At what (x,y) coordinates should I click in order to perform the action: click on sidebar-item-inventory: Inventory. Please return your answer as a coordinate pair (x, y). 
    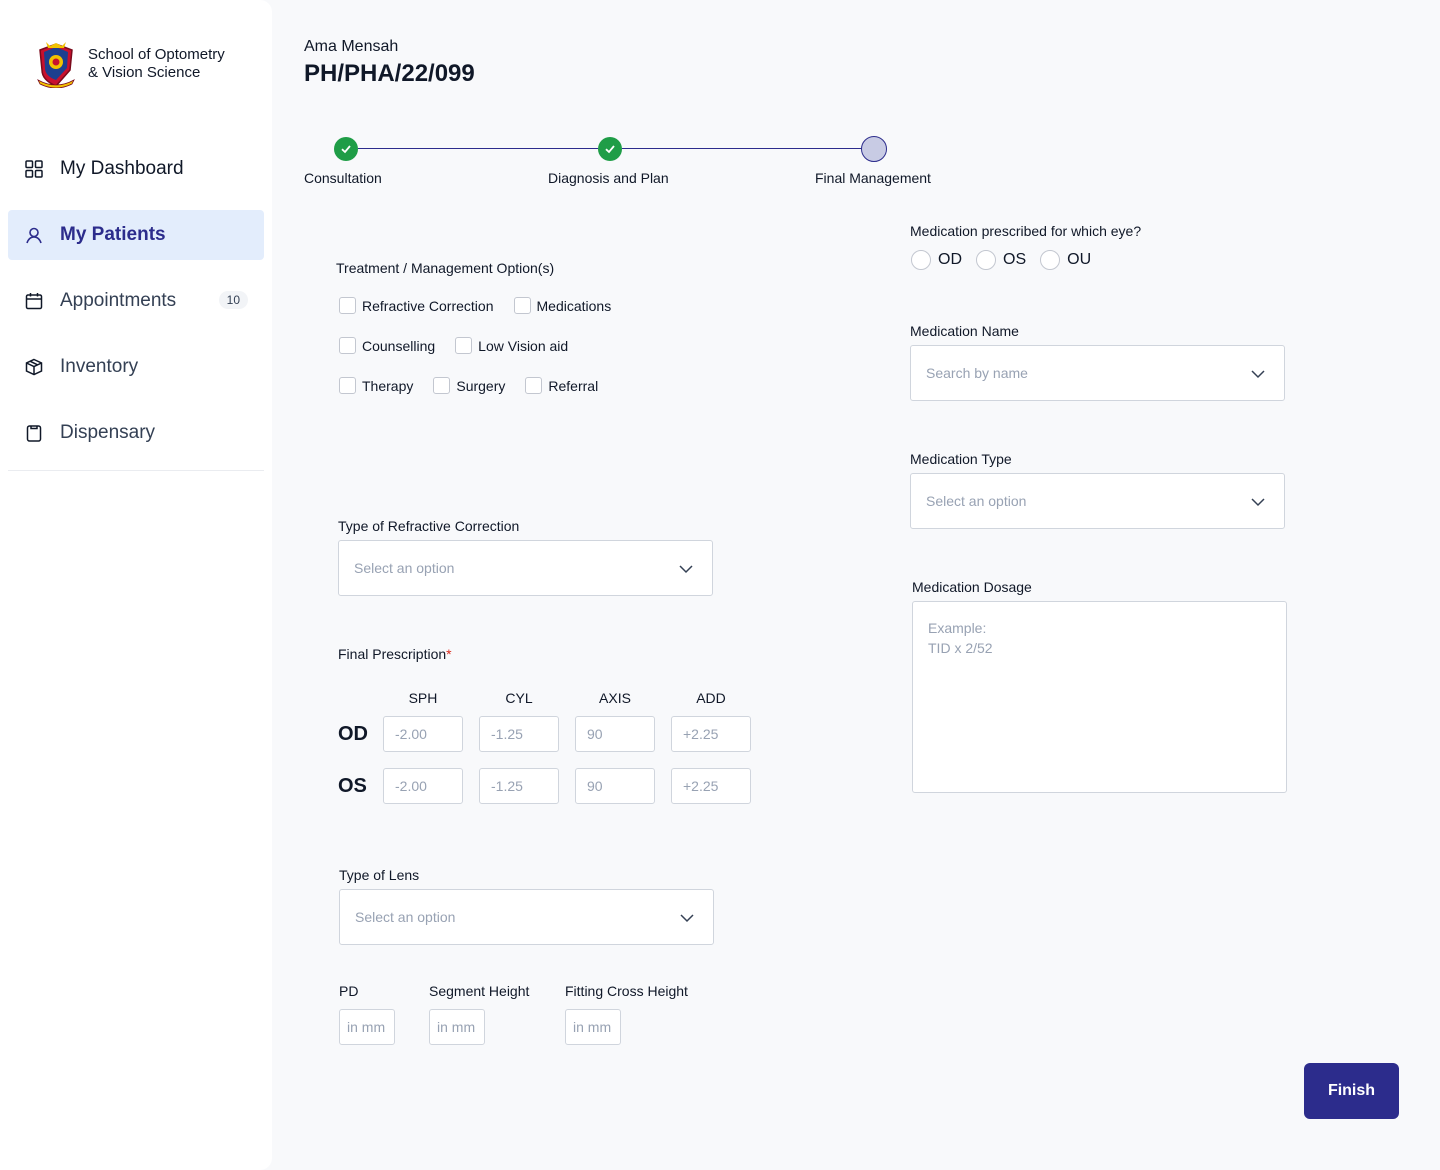
    Looking at the image, I should click on (136, 367).